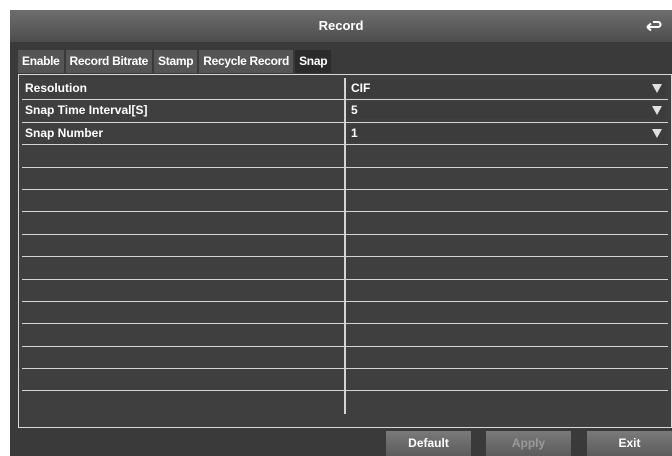 The height and width of the screenshot is (456, 672). I want to click on title-bar: Record, so click(341, 26).